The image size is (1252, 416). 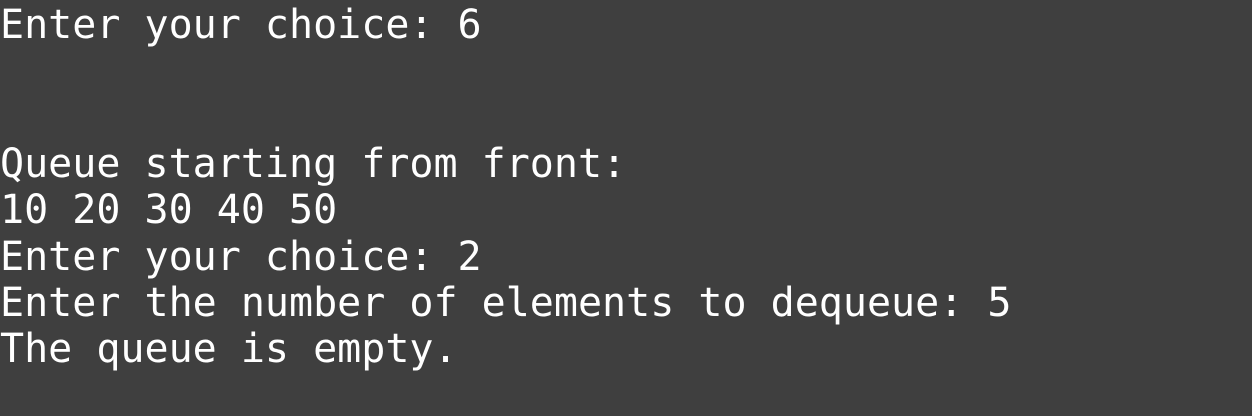 What do you see at coordinates (229, 349) in the screenshot?
I see `terminal-line-empty-message: The queue is empty.` at bounding box center [229, 349].